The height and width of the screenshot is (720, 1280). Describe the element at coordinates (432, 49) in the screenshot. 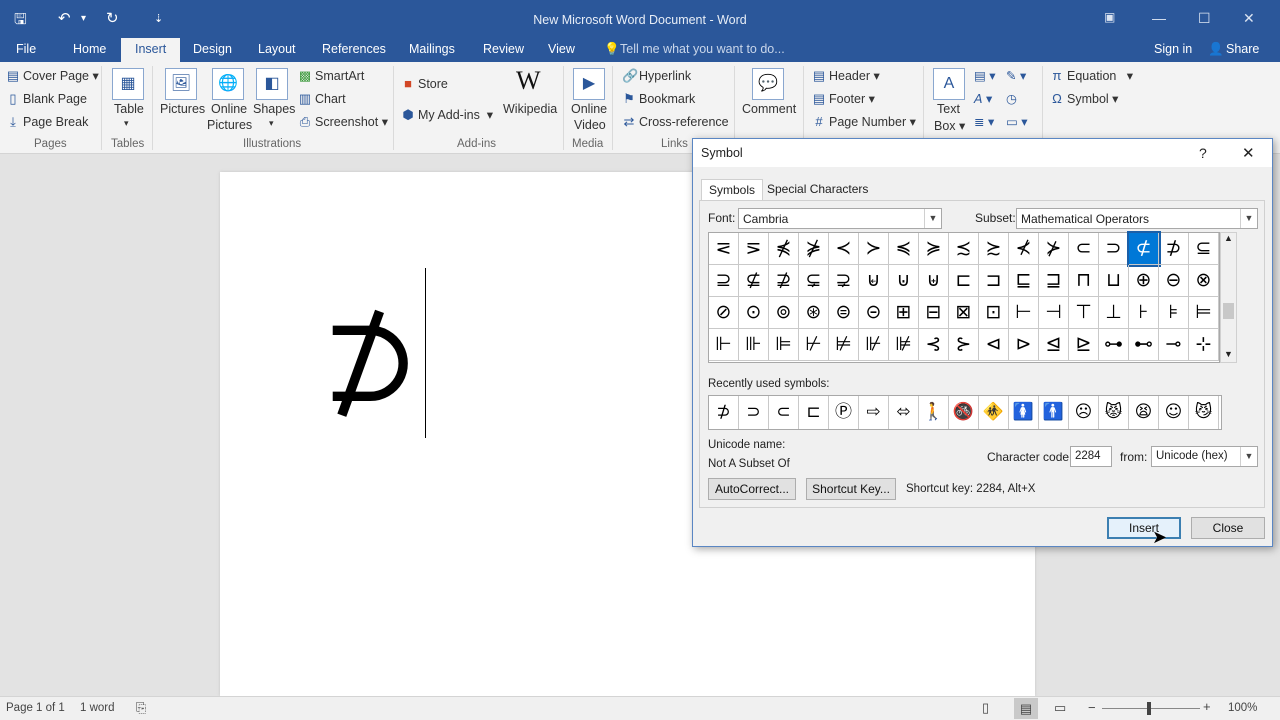

I see `tab-mailings: Mailings` at that location.